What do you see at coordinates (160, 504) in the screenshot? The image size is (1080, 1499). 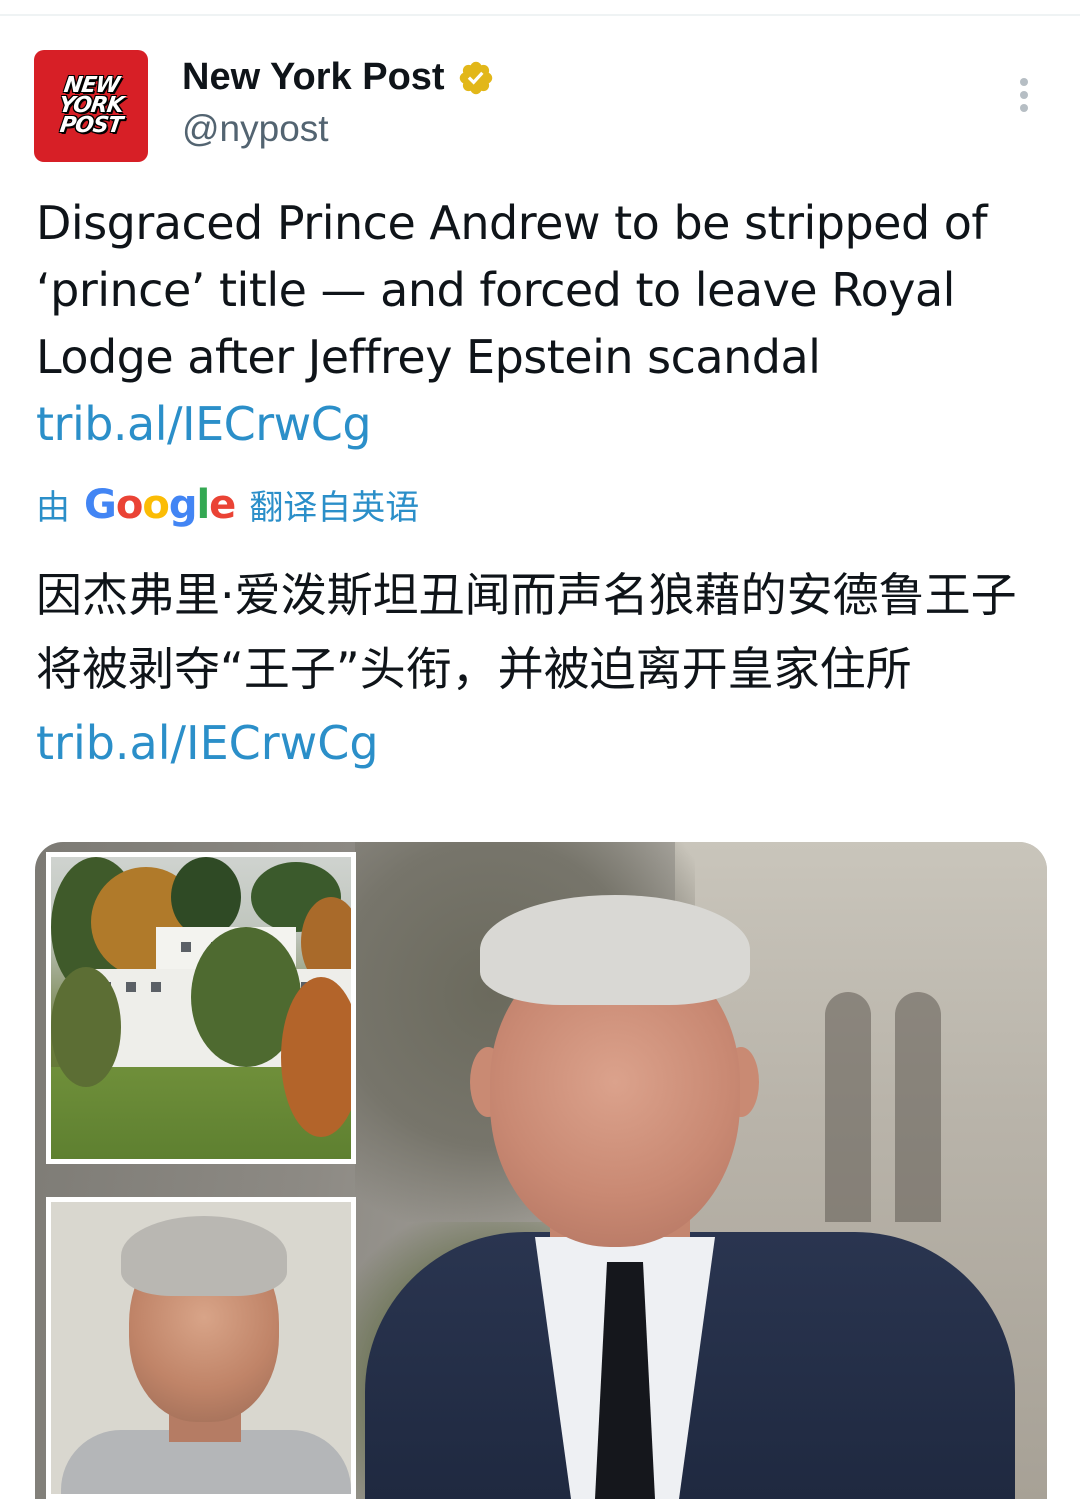 I see `google-logo: Google` at bounding box center [160, 504].